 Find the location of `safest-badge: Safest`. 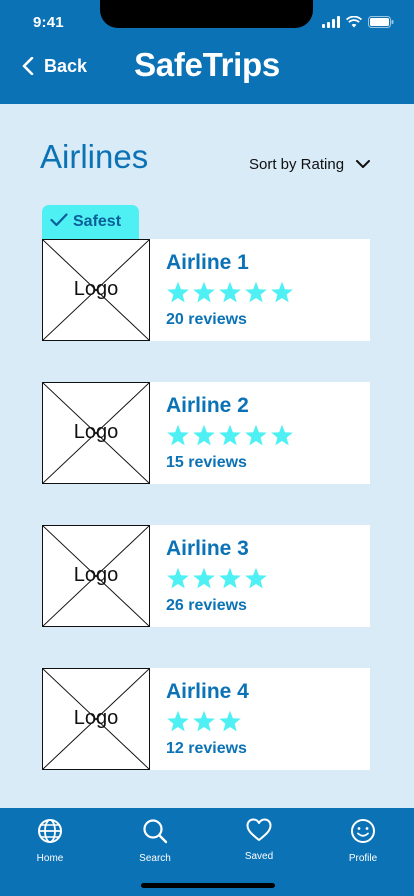

safest-badge: Safest is located at coordinates (90, 222).